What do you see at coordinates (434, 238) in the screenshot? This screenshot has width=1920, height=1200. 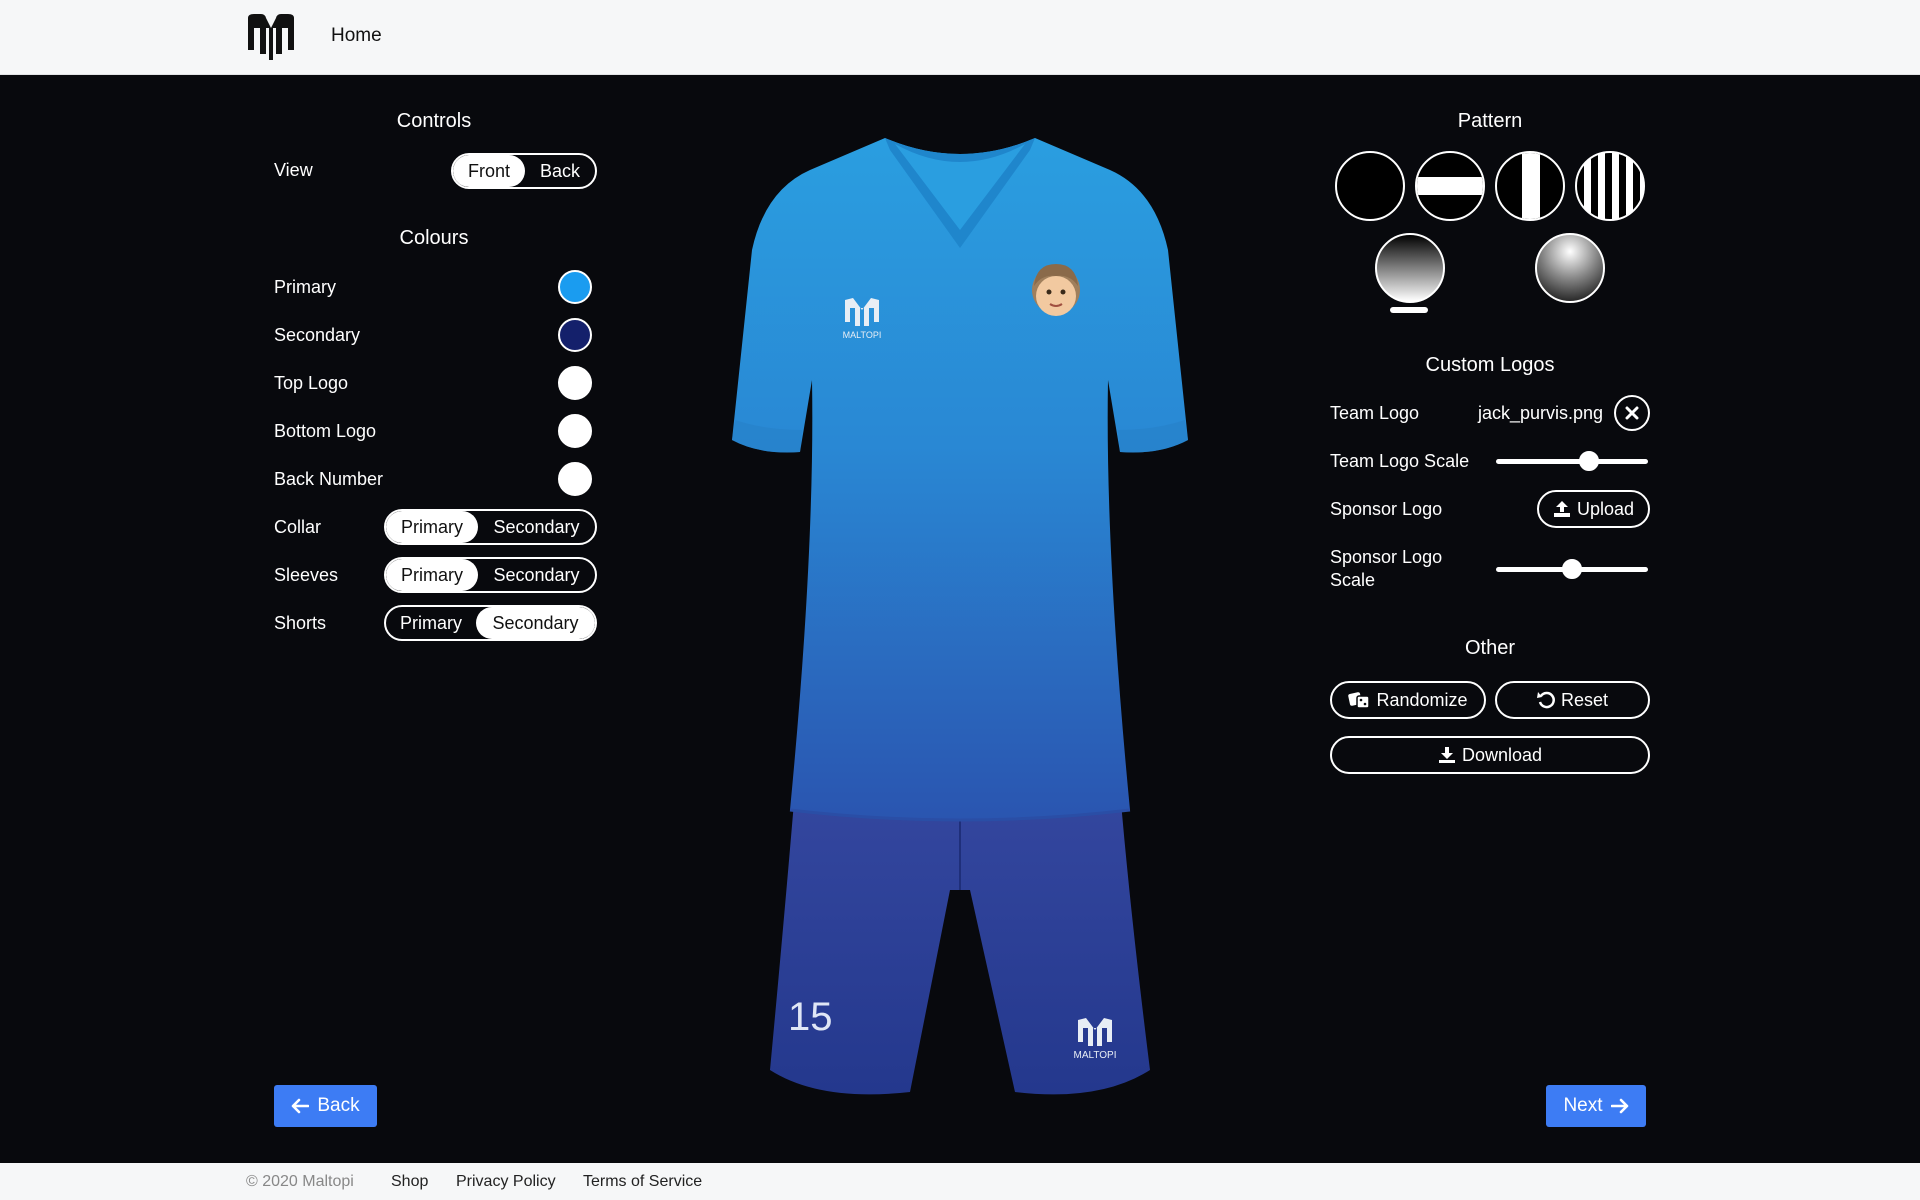 I see `colours-title: Colours` at bounding box center [434, 238].